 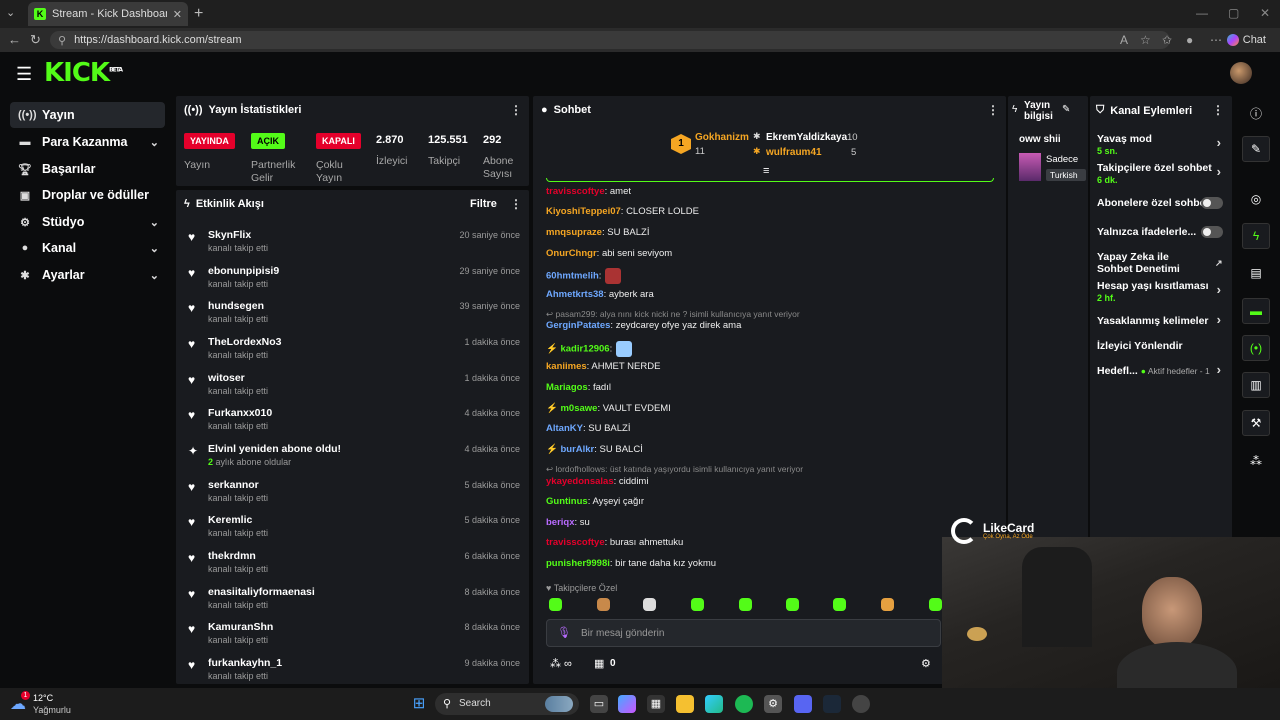 I want to click on edge-browser-icon, so click(x=714, y=704).